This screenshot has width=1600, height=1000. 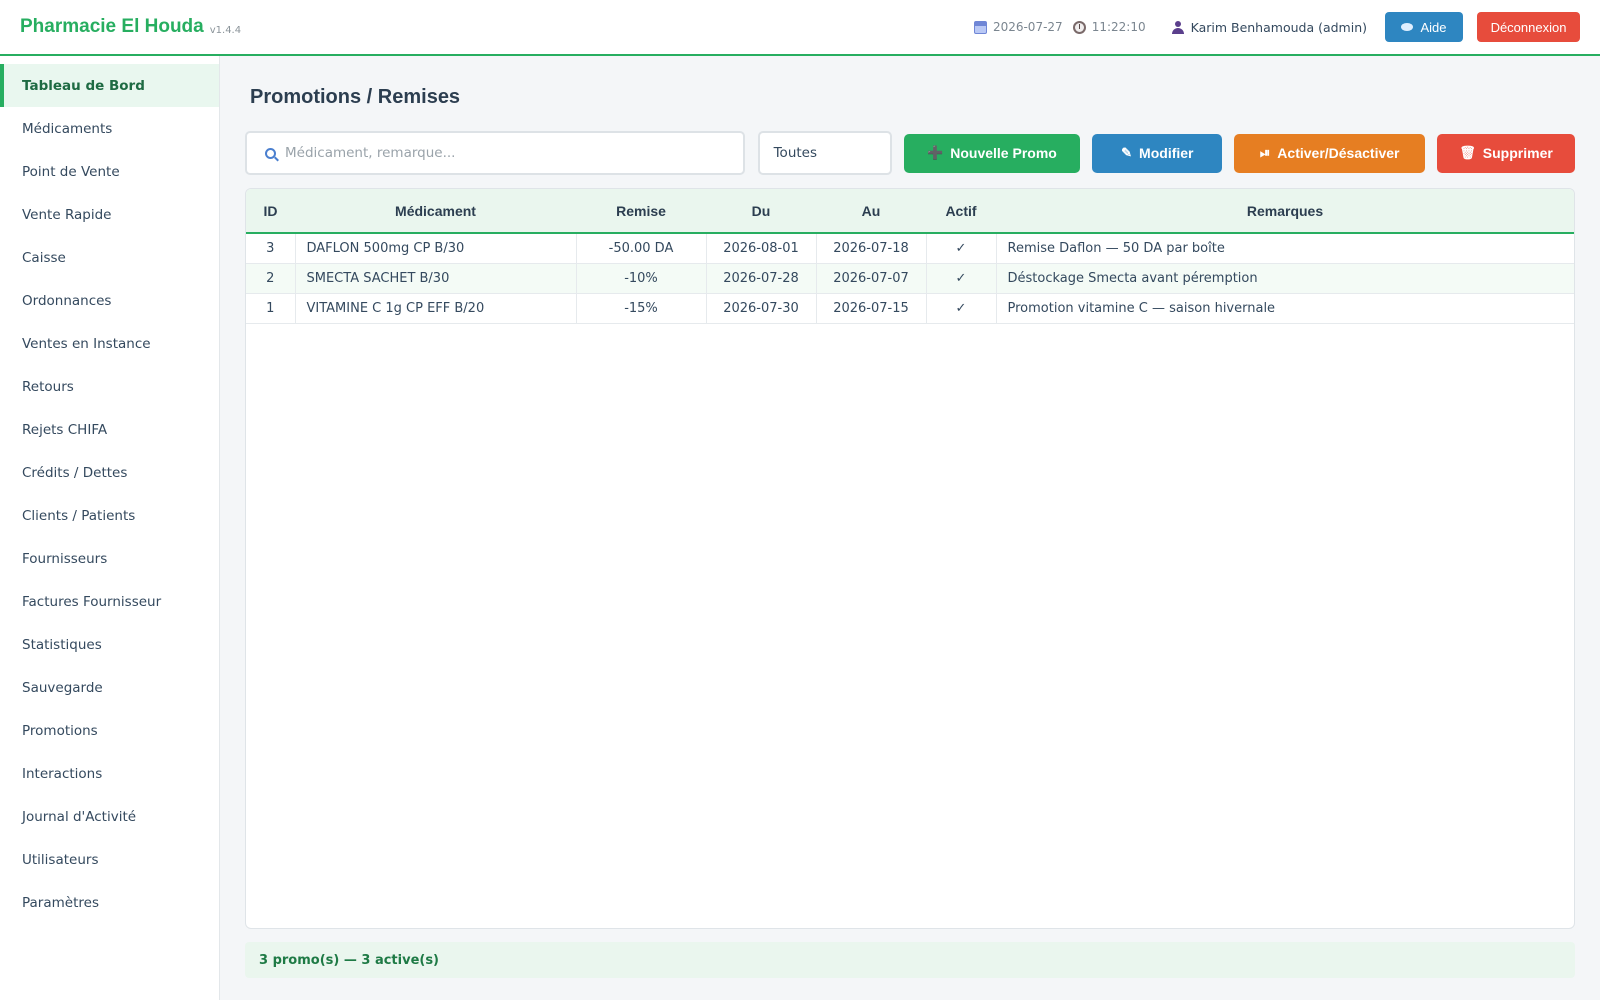 What do you see at coordinates (109, 429) in the screenshot?
I see `sidebar-item-rejets-chifa: Rejets CHIFA` at bounding box center [109, 429].